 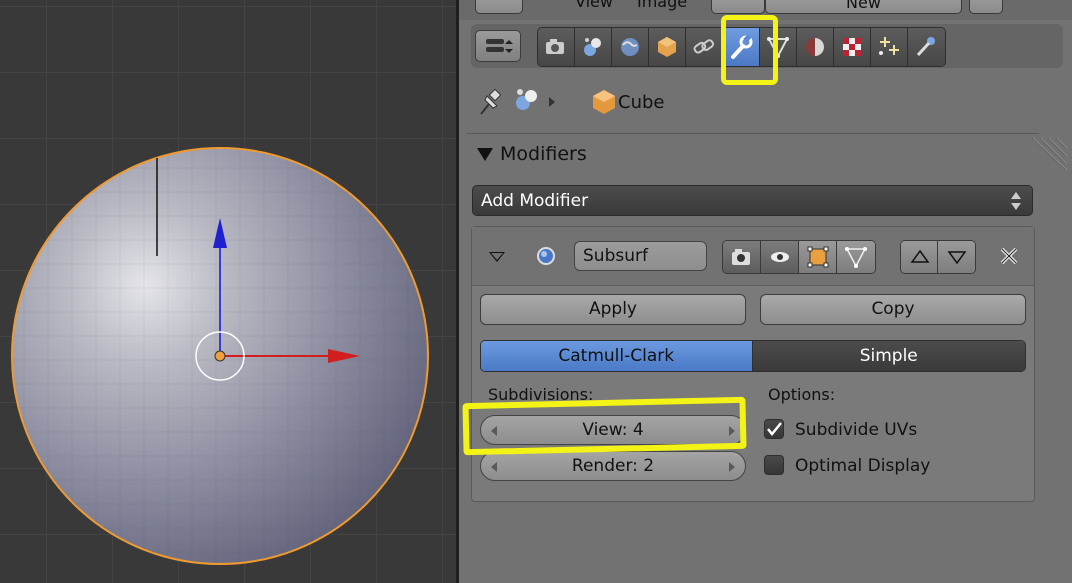 What do you see at coordinates (220, 356) in the screenshot?
I see `object-origin` at bounding box center [220, 356].